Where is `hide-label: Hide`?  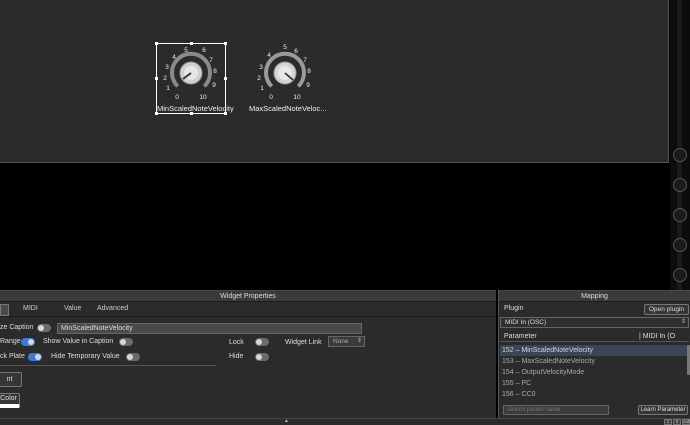
hide-label: Hide is located at coordinates (236, 356).